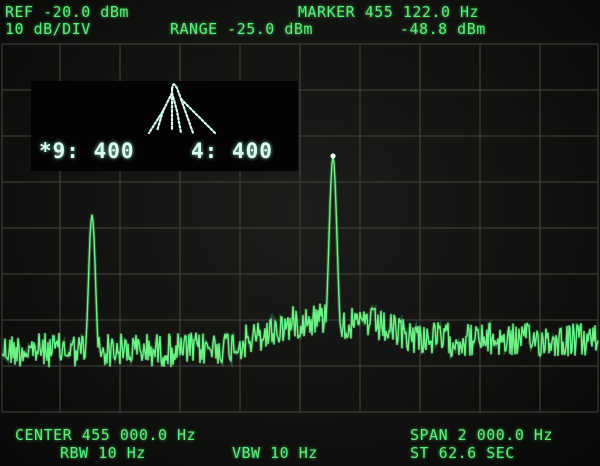  I want to click on ref-level-readout: REF -20.0 dBm, so click(67, 12).